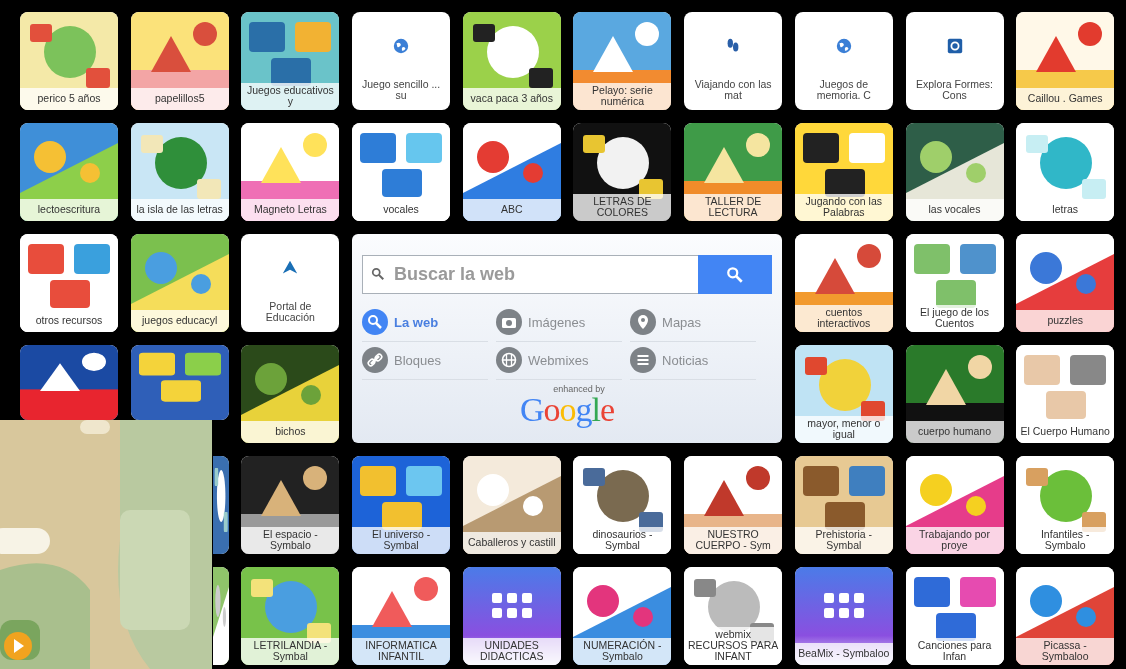  I want to click on tile-label: vaca paca 3 años, so click(511, 99).